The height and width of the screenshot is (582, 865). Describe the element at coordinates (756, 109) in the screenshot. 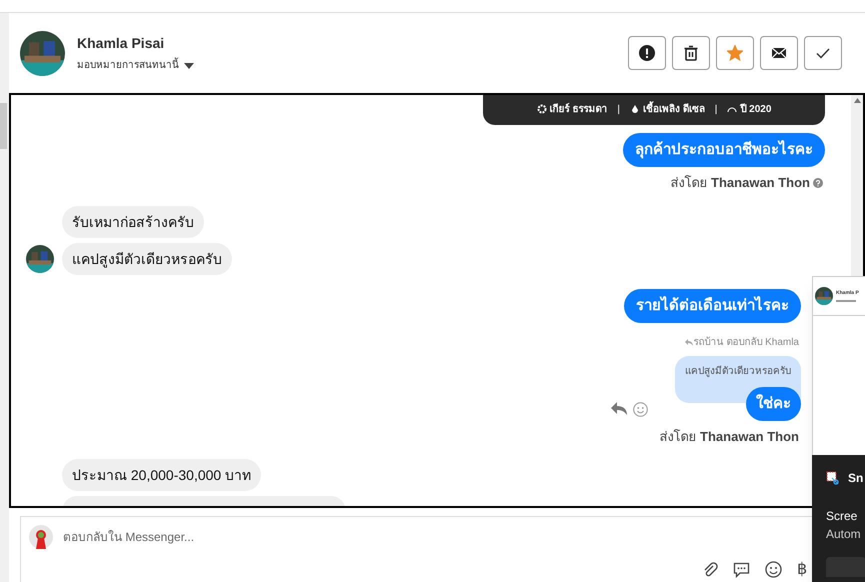

I see `spec-label: ปี 2020` at that location.